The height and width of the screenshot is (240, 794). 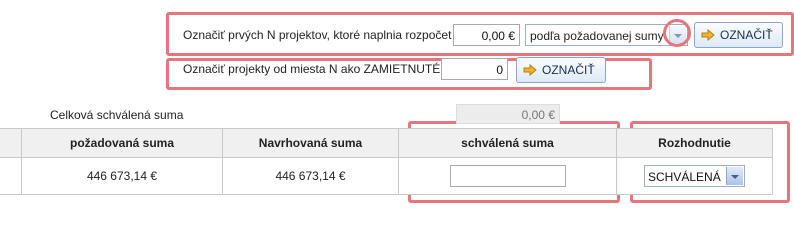 I want to click on summary-label: Celková schválená suma, so click(x=117, y=115).